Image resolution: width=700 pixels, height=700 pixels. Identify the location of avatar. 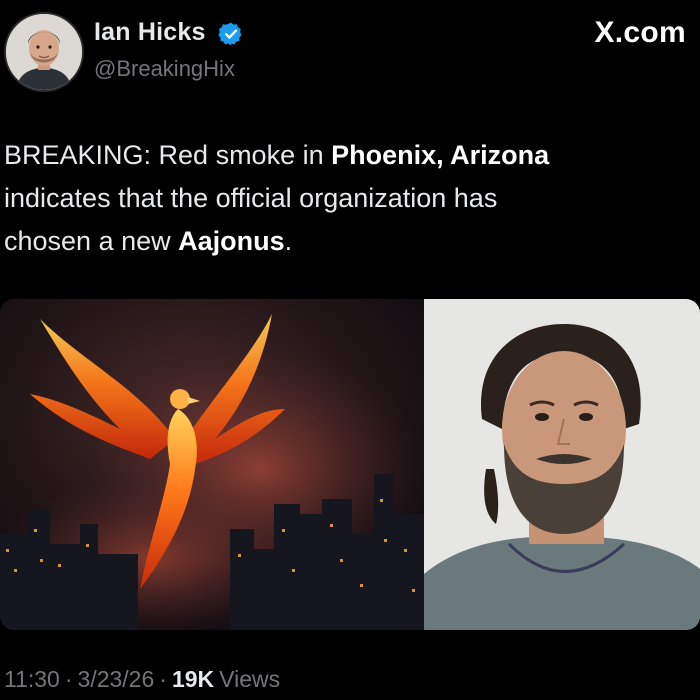
(44, 52).